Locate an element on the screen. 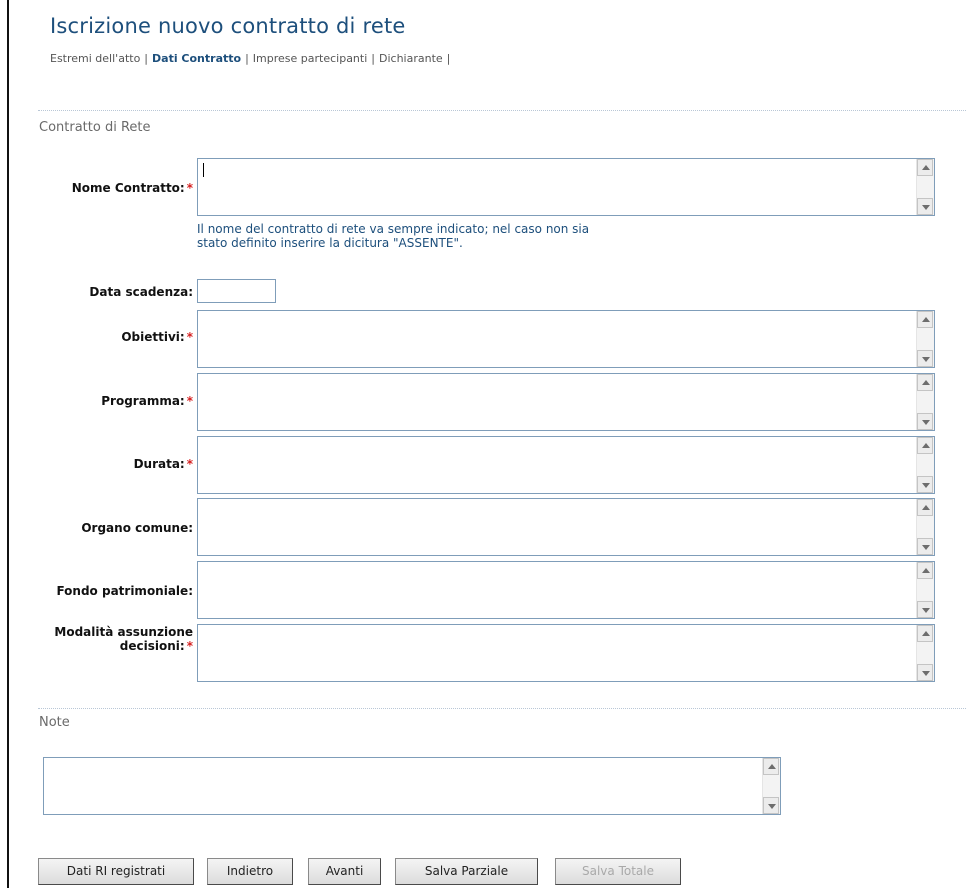 The width and height of the screenshot is (966, 888). modalita-assunzione-decisioni-field is located at coordinates (566, 653).